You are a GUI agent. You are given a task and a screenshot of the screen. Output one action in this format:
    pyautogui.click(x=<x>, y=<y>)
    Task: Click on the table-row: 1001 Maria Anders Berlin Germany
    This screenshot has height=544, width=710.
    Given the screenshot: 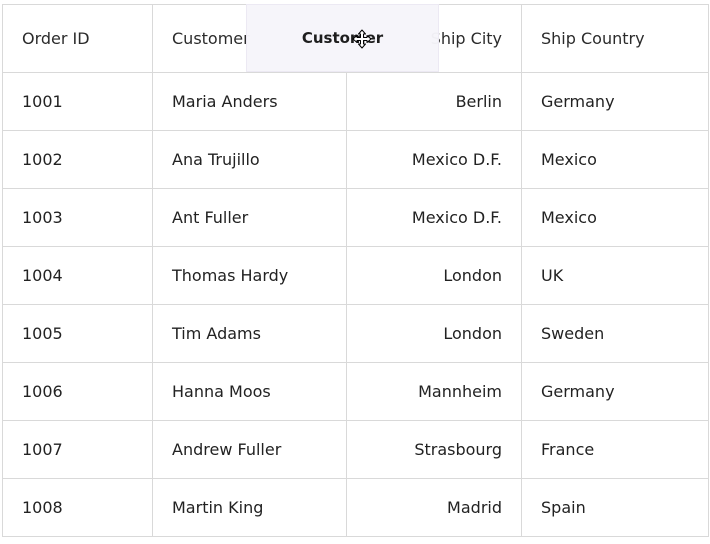 What is the action you would take?
    pyautogui.click(x=355, y=102)
    